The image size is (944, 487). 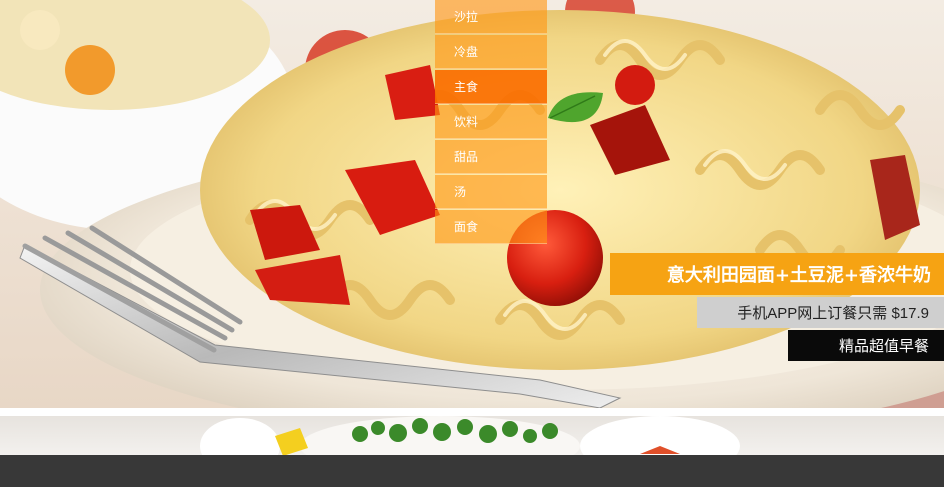 What do you see at coordinates (491, 87) in the screenshot?
I see `menu-item-main-course: 主食` at bounding box center [491, 87].